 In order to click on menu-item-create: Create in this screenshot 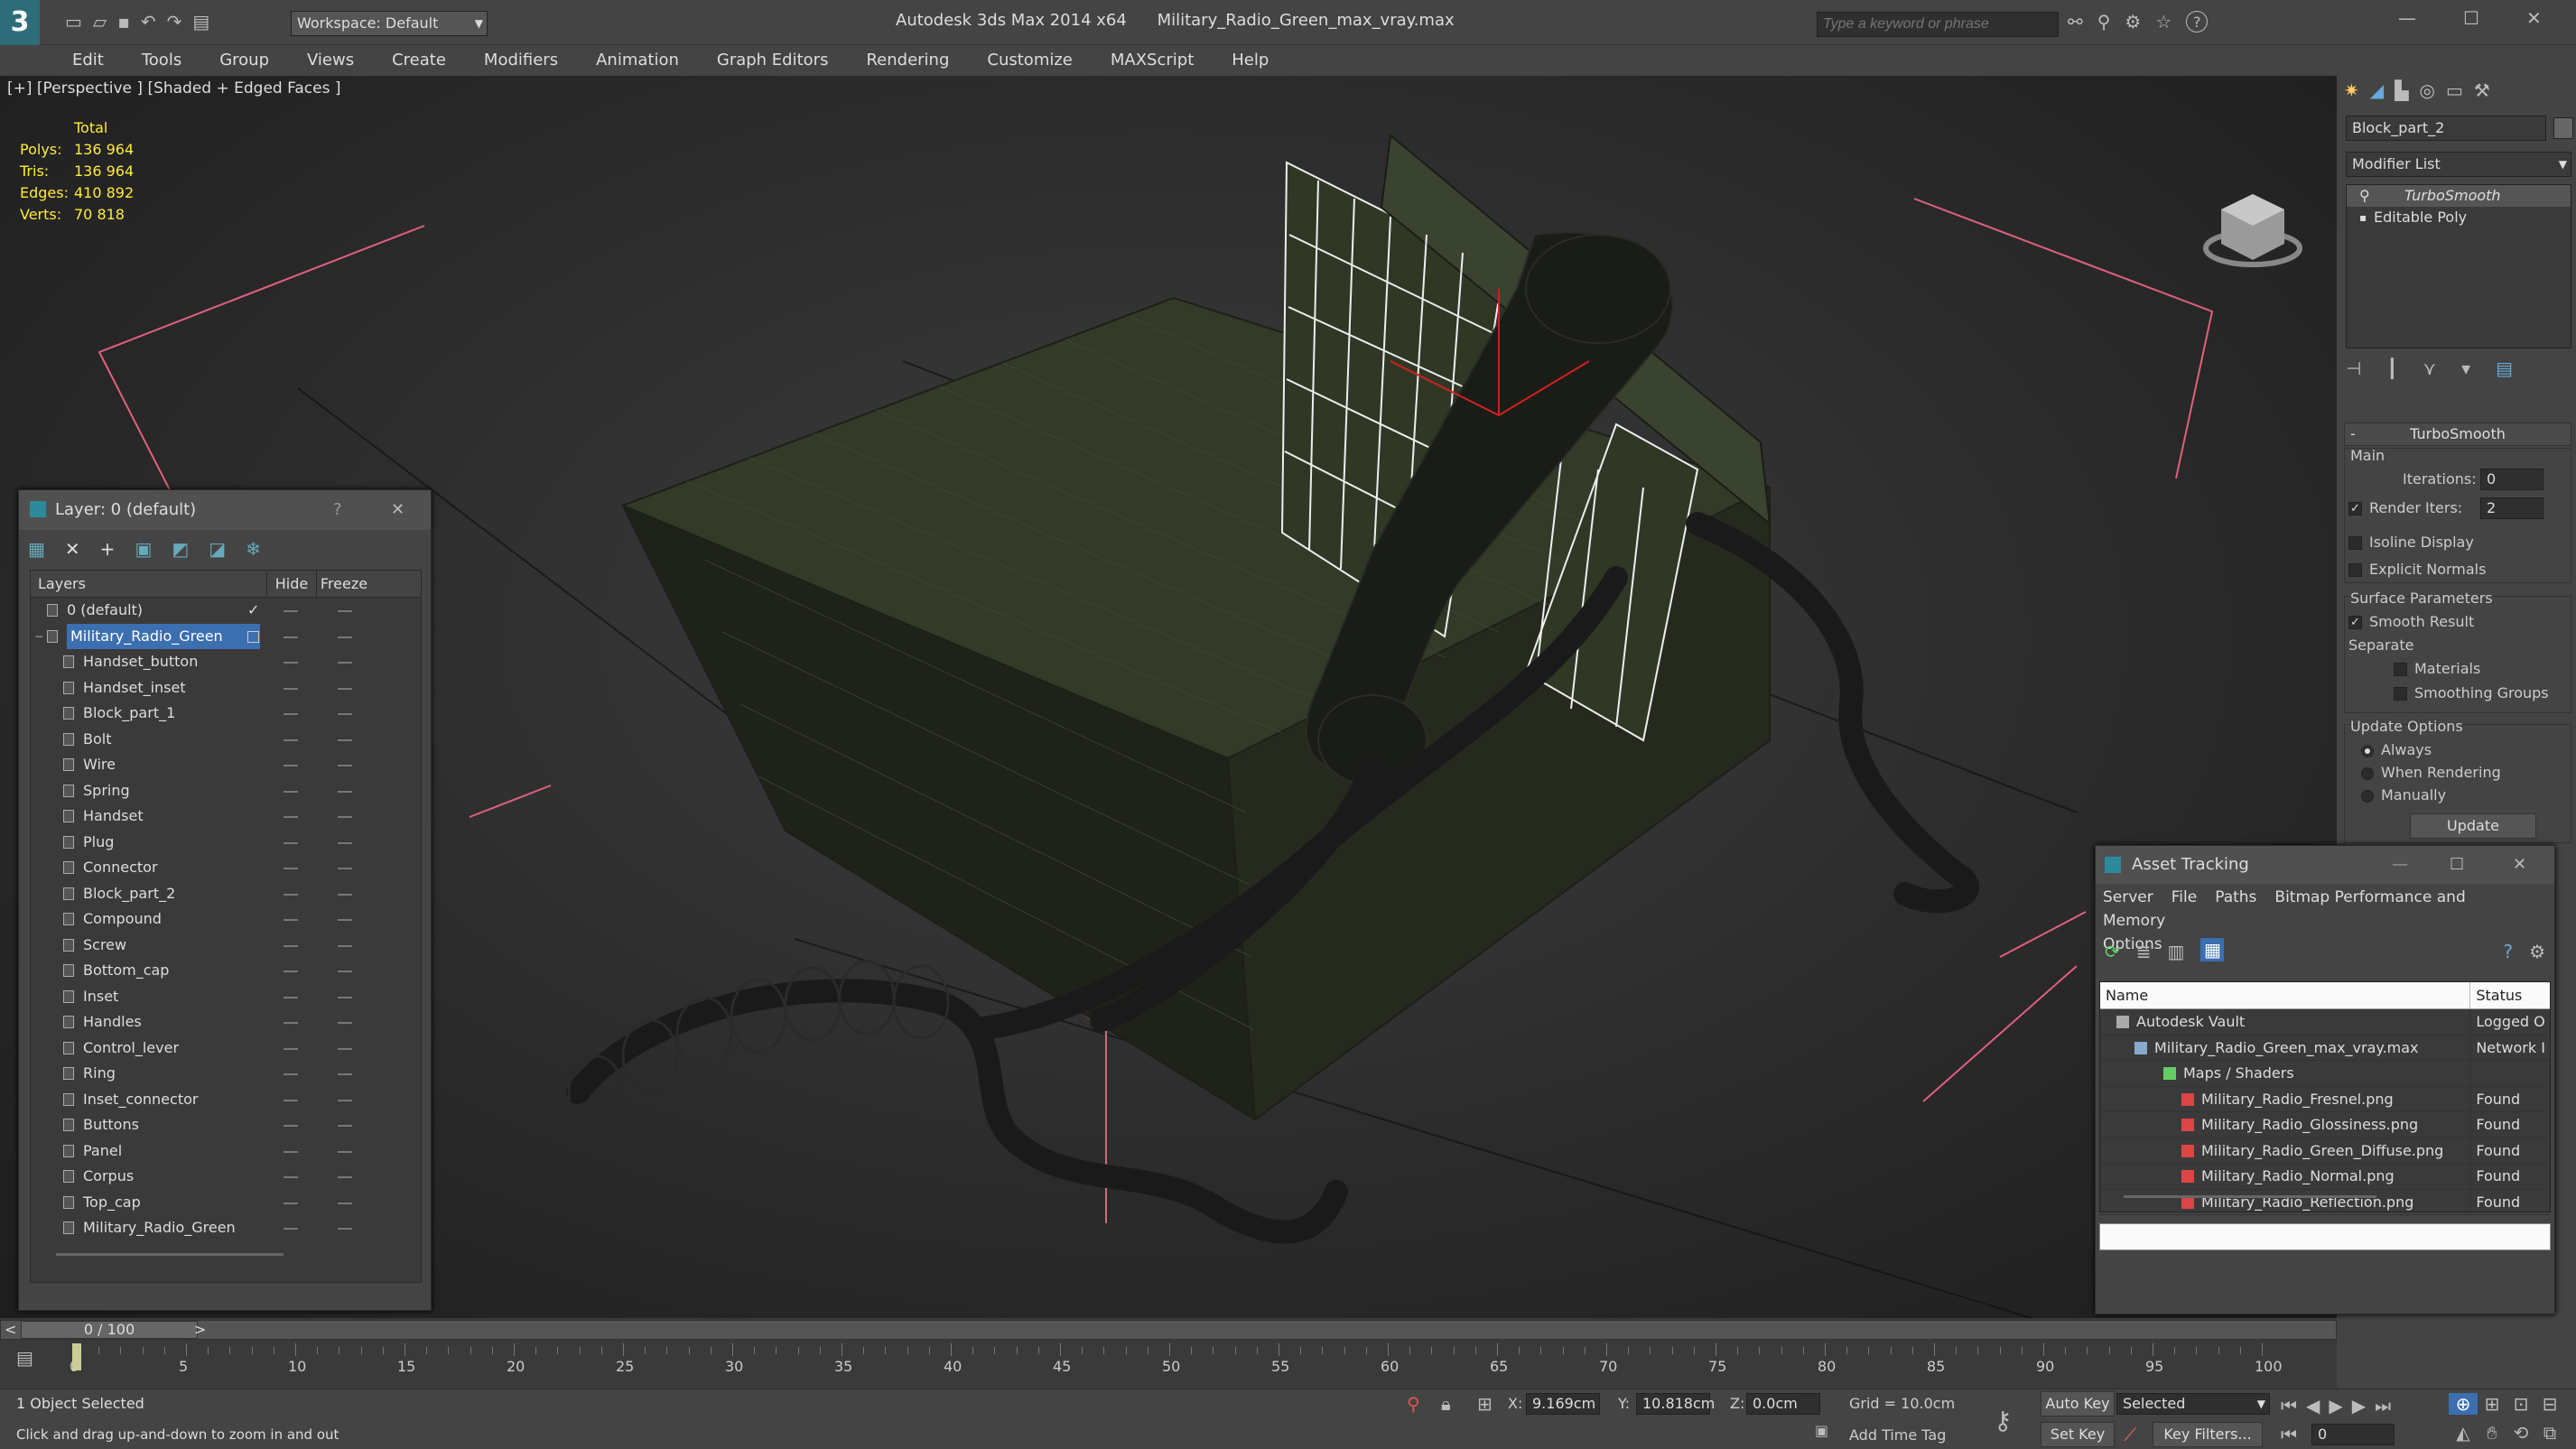, I will do `click(419, 60)`.